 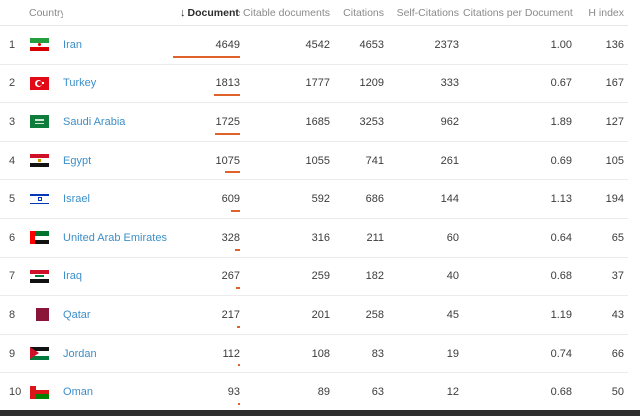 What do you see at coordinates (314, 161) in the screenshot?
I see `table-row: 4 Egypt 1075 1055 741 261 0.69 105` at bounding box center [314, 161].